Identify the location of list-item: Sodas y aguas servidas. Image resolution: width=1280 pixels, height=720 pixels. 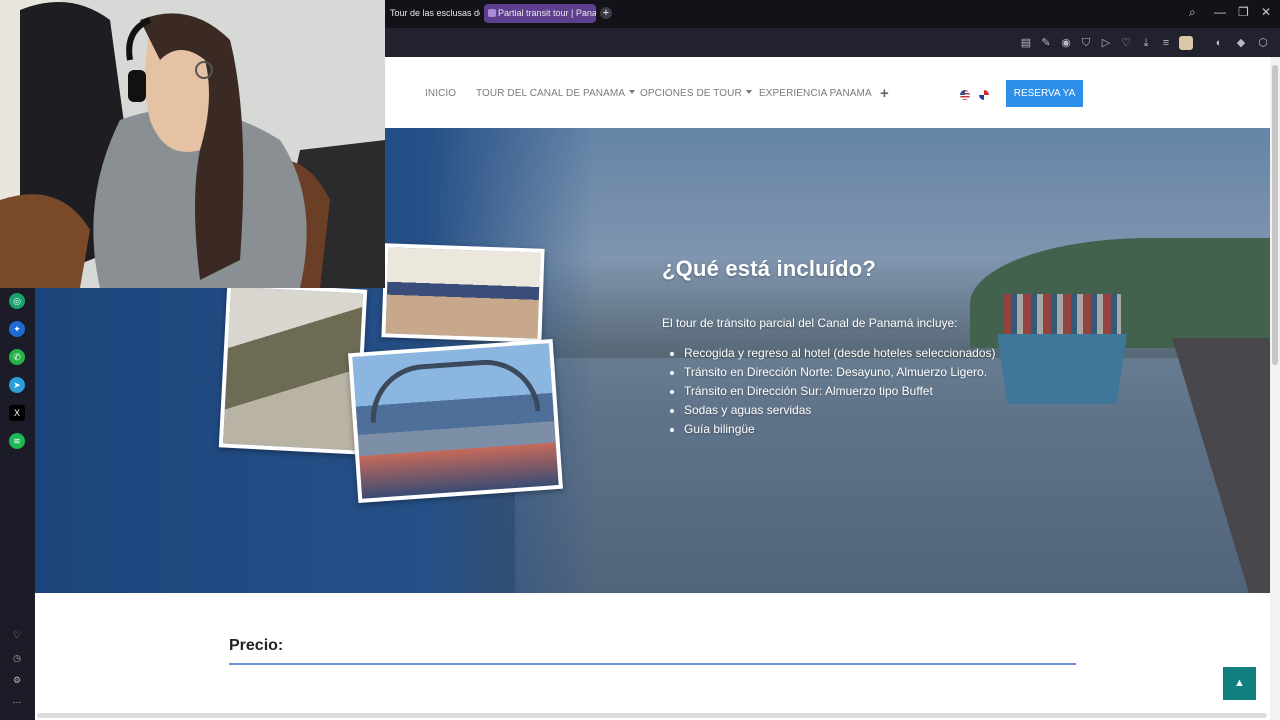
(883, 410).